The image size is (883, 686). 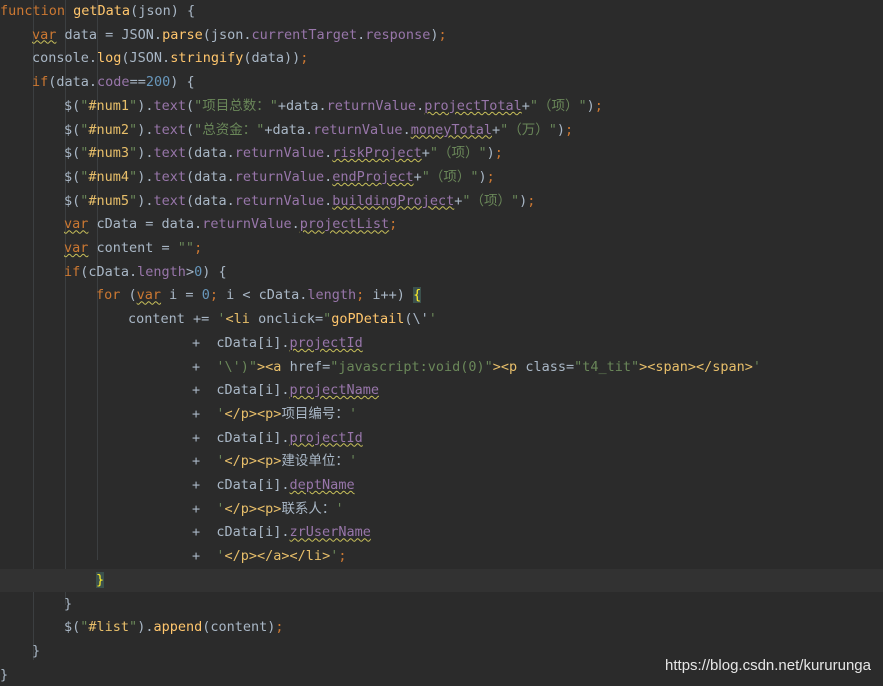 What do you see at coordinates (109, 58) in the screenshot?
I see `code-token: log` at bounding box center [109, 58].